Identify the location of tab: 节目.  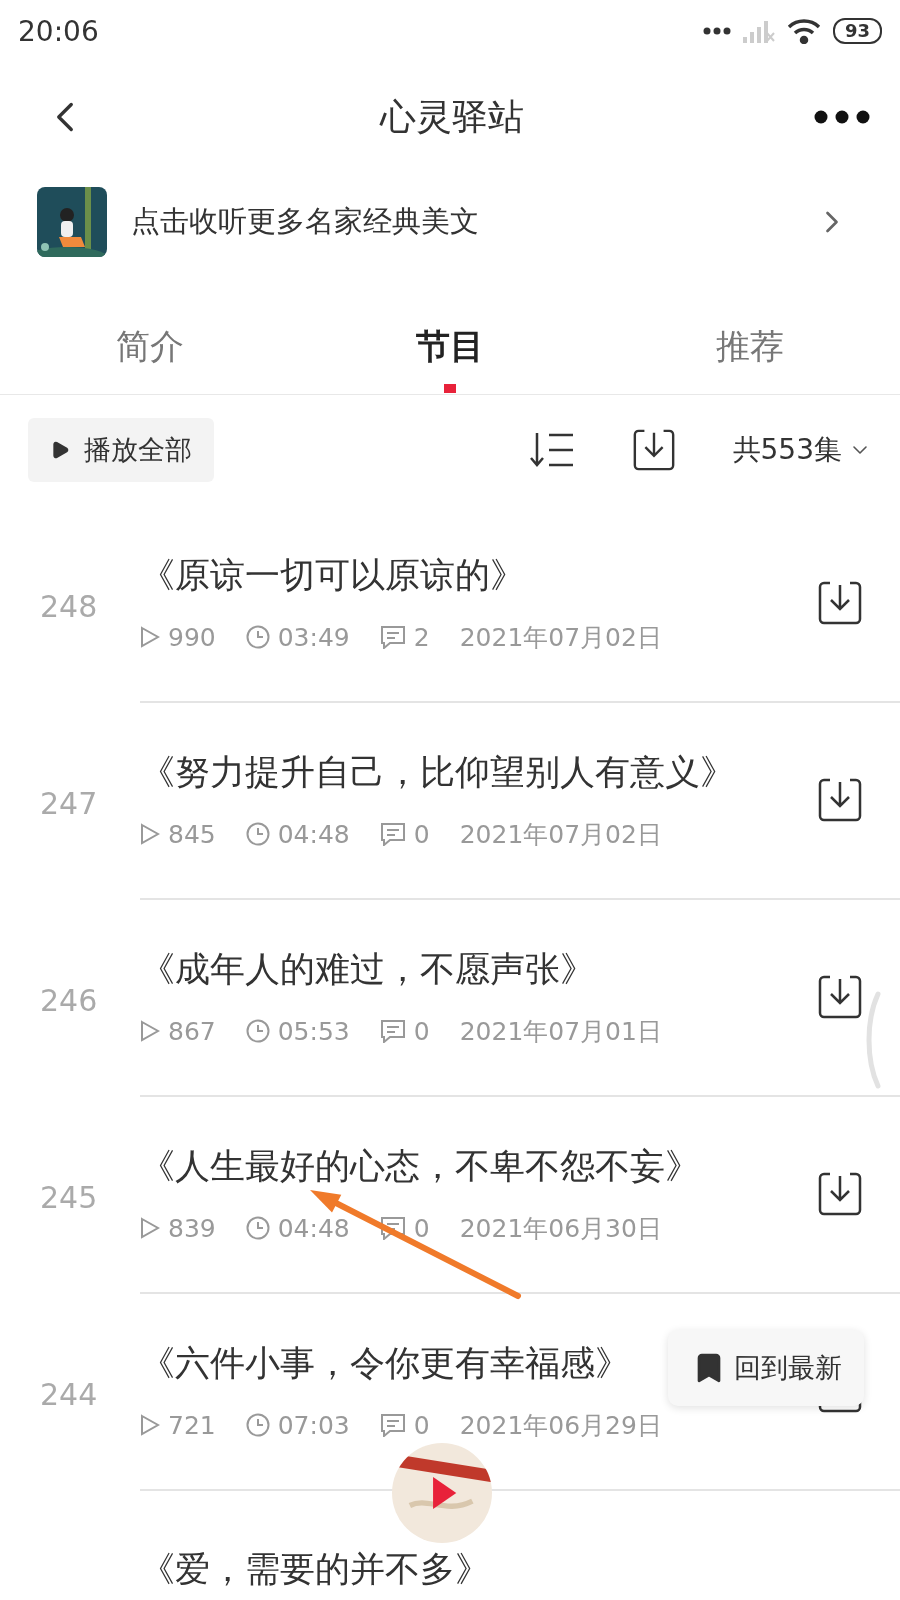
(450, 348).